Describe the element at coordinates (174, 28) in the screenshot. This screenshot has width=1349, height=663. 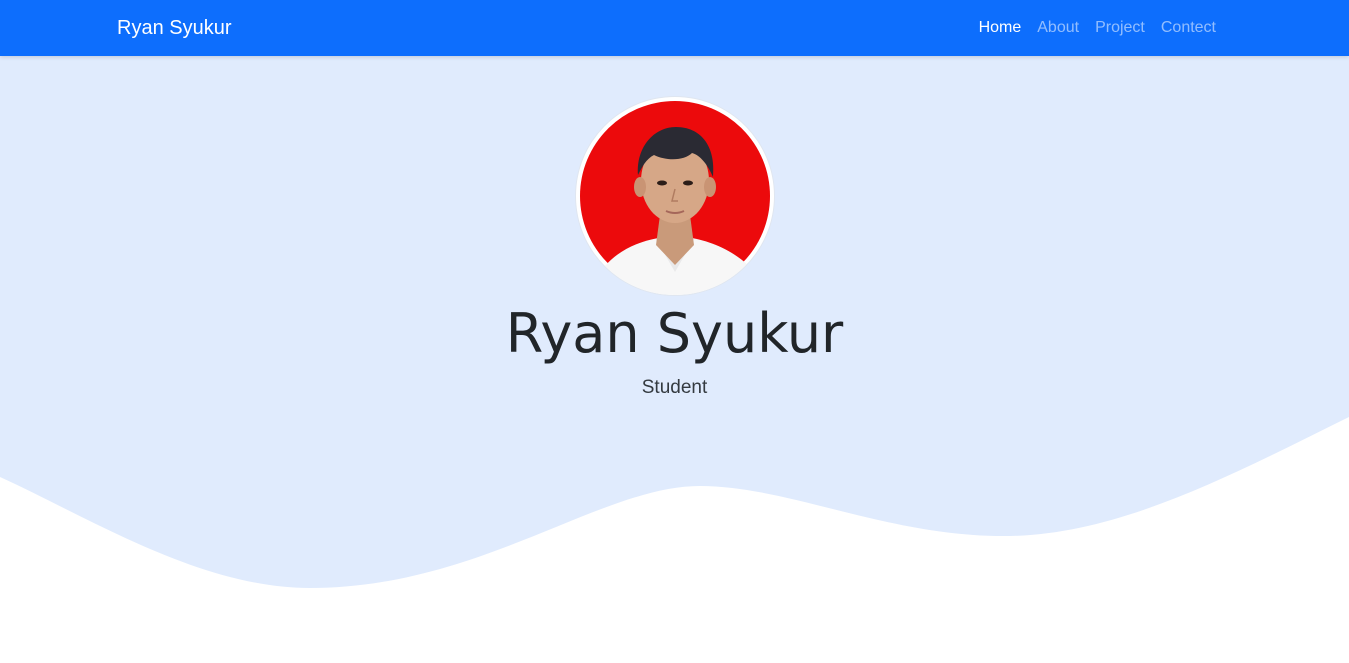
I see `navbar-brand: Ryan Syukur` at that location.